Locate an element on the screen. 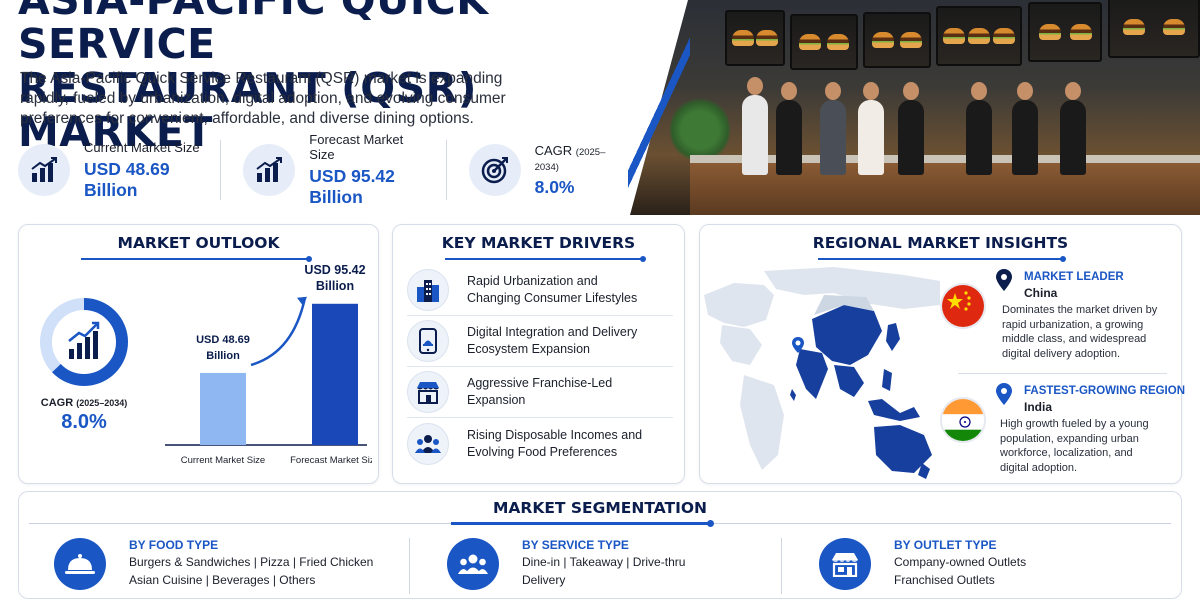 Image resolution: width=1200 pixels, height=600 pixels. growth-arrow is located at coordinates (278, 332).